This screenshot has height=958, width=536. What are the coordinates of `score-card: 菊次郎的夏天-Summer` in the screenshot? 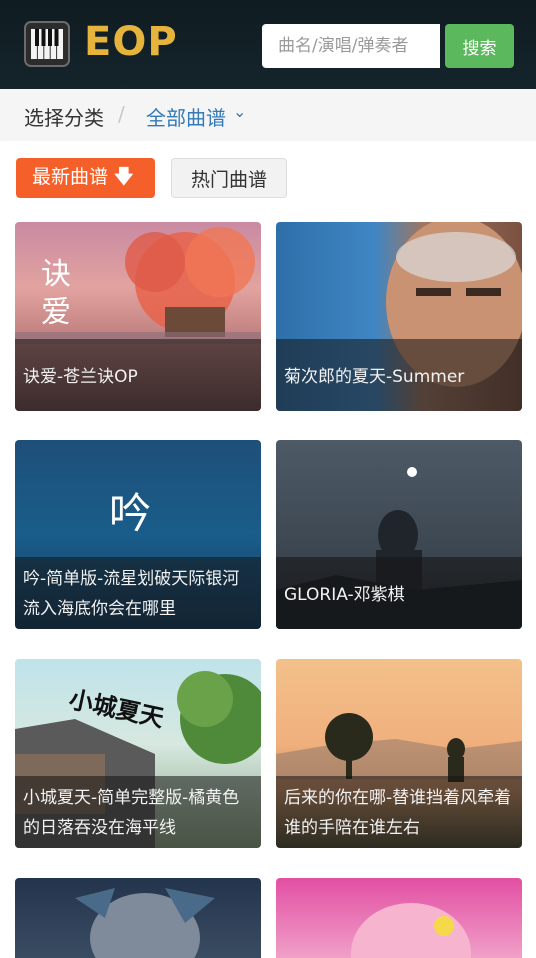 It's located at (399, 316).